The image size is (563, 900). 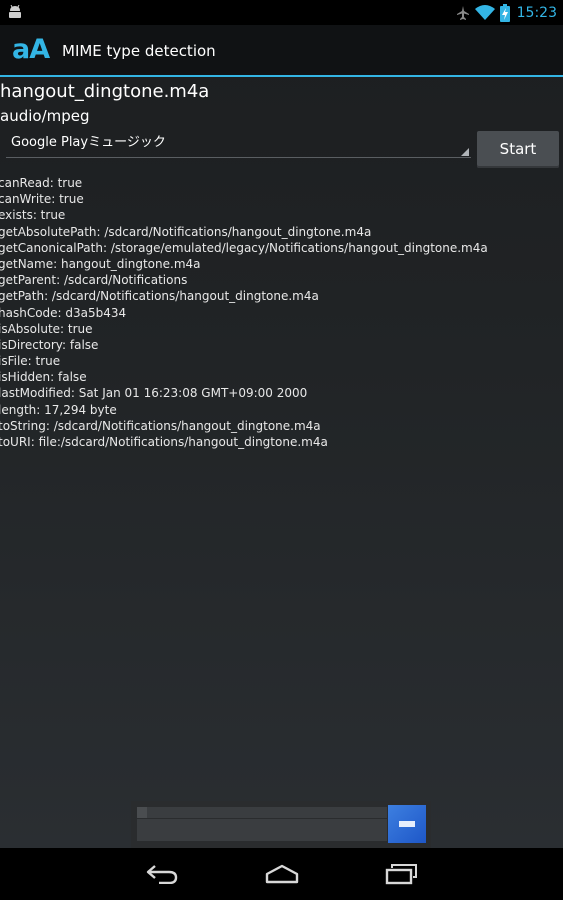 I want to click on property-line: exists: true, so click(x=33, y=215).